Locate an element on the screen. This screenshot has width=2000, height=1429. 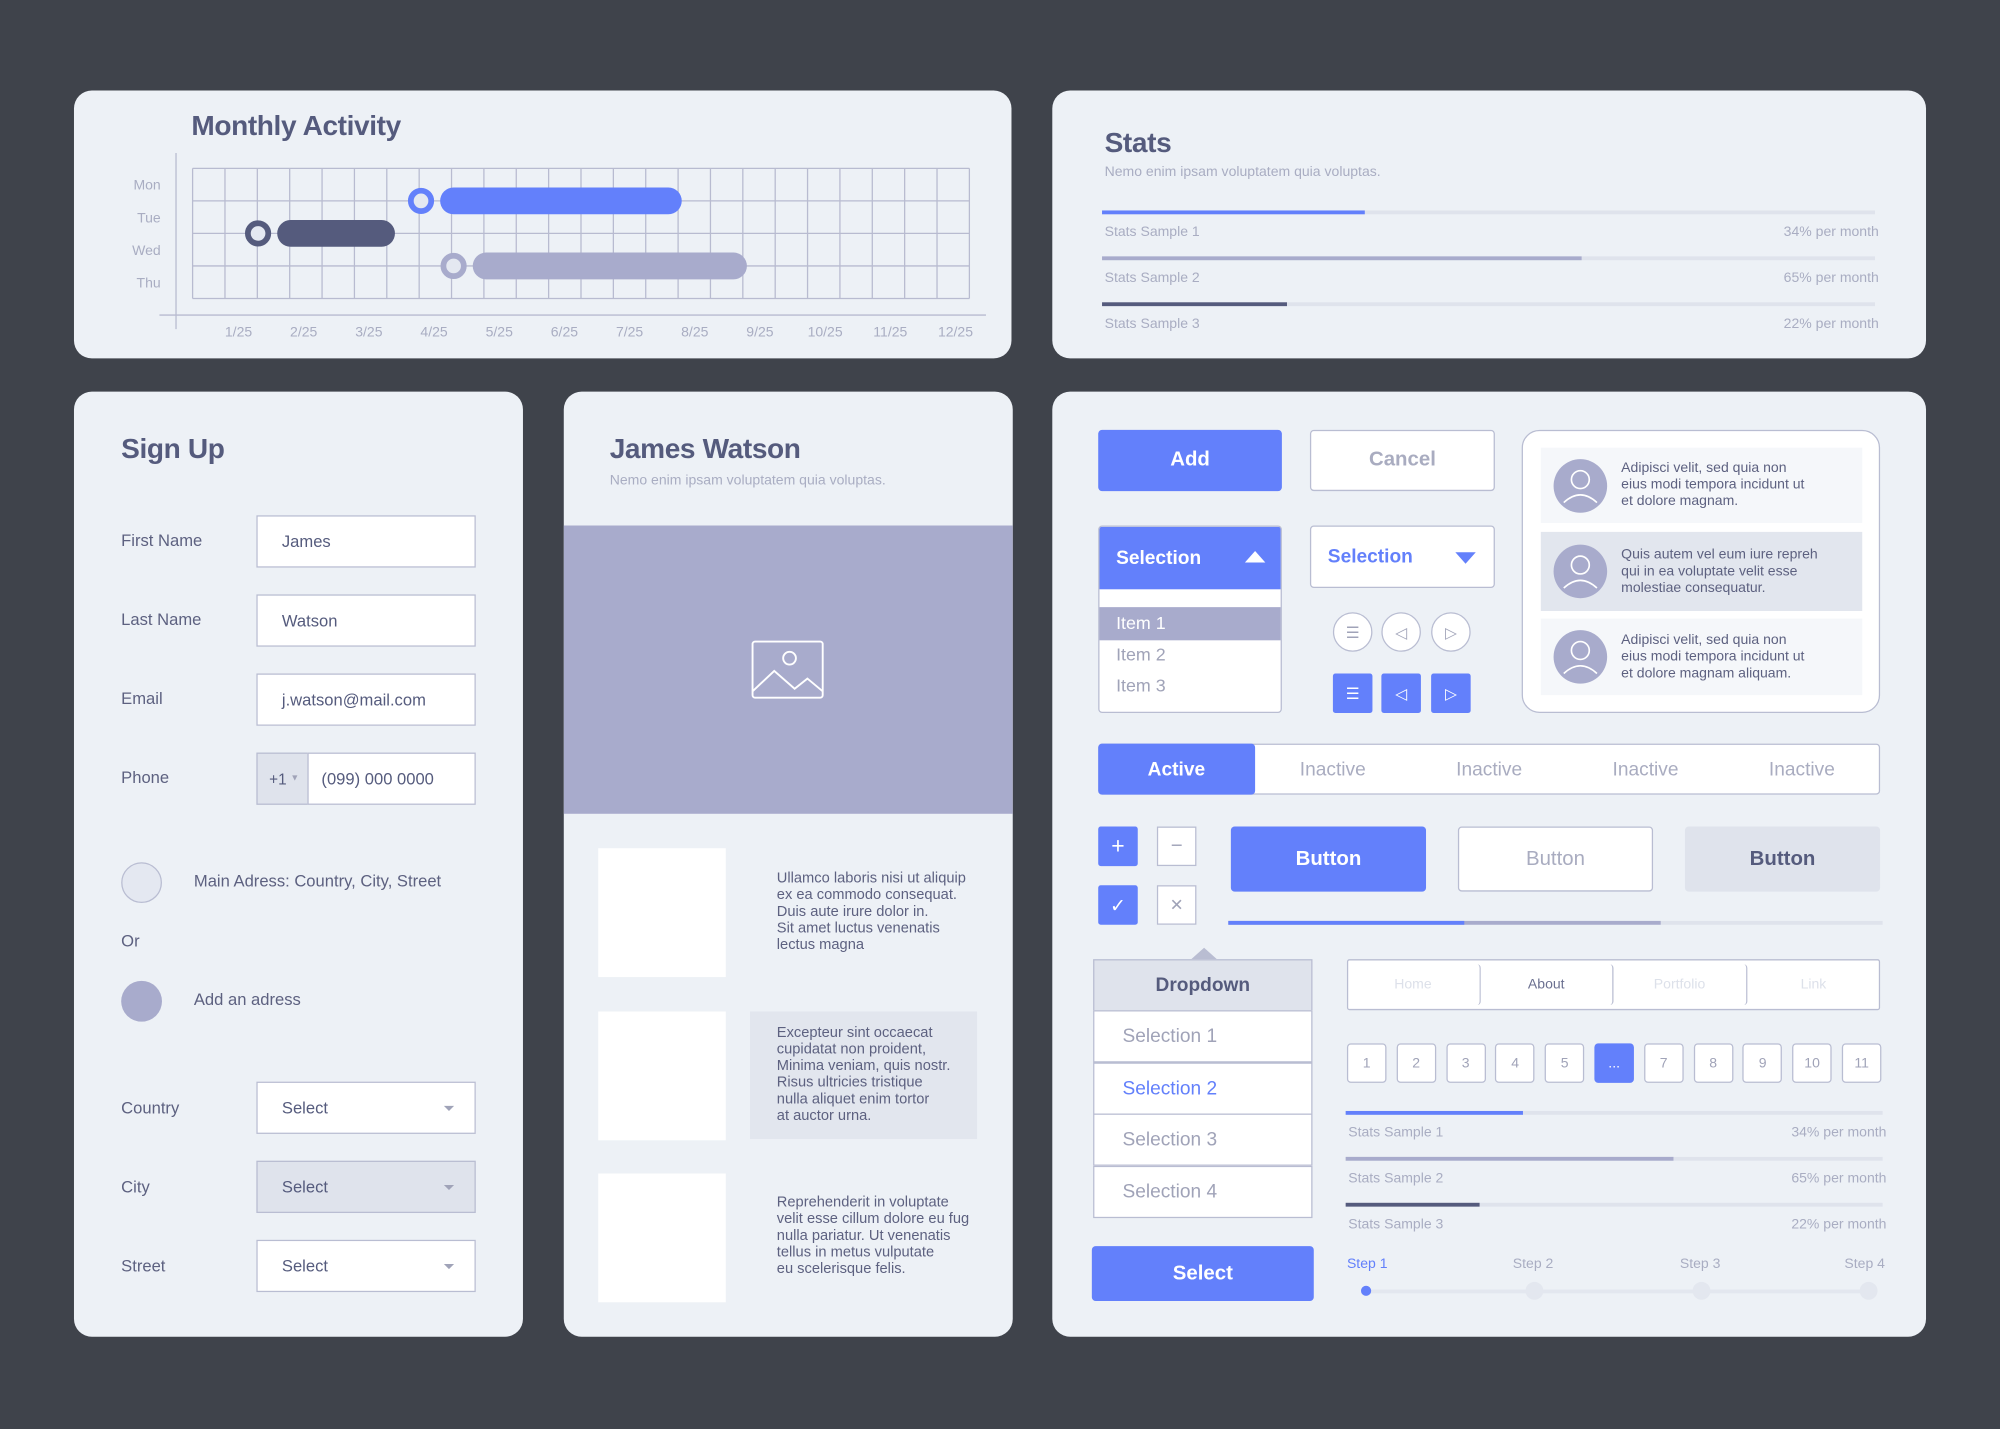
selection-label: Selection is located at coordinates (1370, 556).